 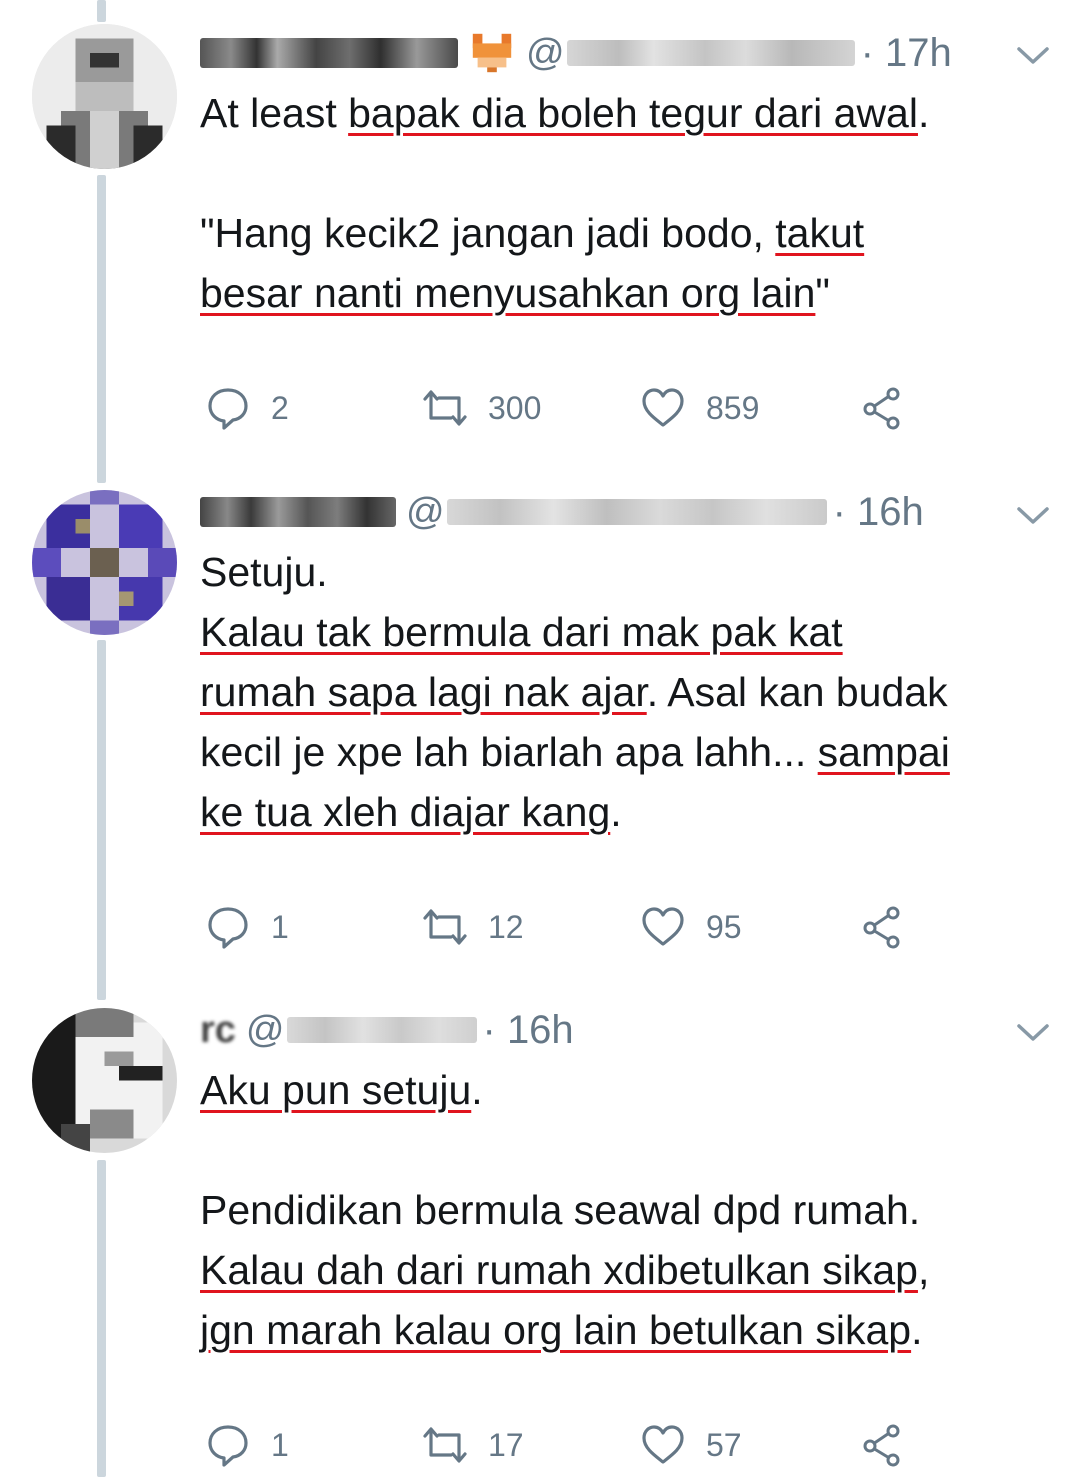 What do you see at coordinates (565, 1270) in the screenshot?
I see `tweet-line: Kalau dah dari rumah xdibetulkan sikap,` at bounding box center [565, 1270].